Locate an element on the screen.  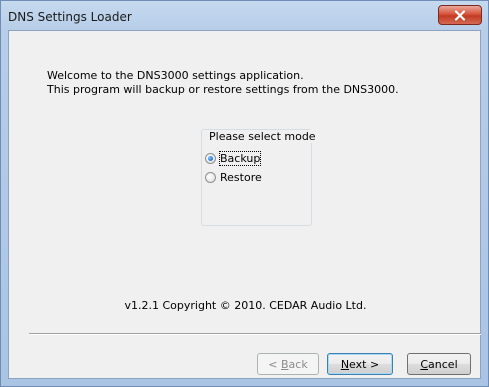
next-button: Next > is located at coordinates (360, 364).